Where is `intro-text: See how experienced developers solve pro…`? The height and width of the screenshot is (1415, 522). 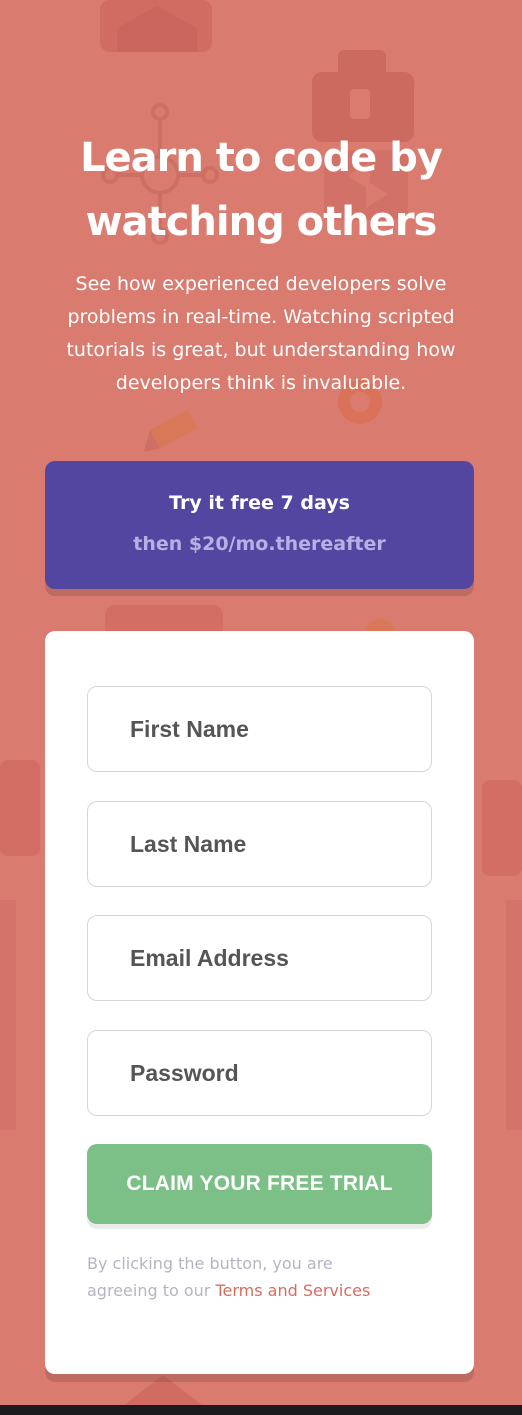
intro-text: See how experienced developers solve pro… is located at coordinates (261, 333).